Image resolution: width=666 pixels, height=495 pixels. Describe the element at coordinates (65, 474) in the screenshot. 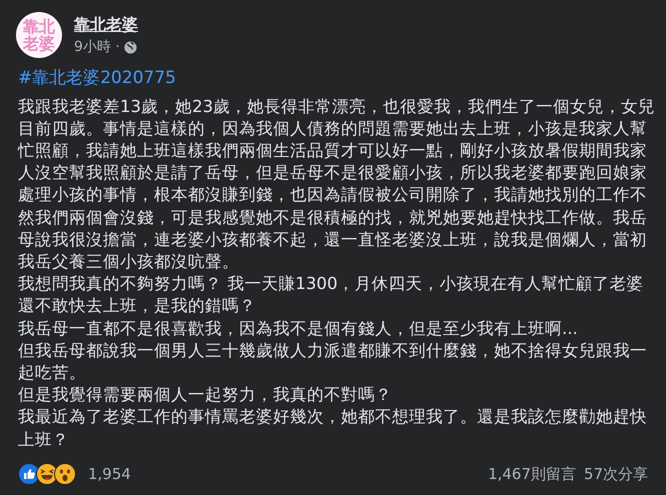

I see `surprised-face-icon` at that location.